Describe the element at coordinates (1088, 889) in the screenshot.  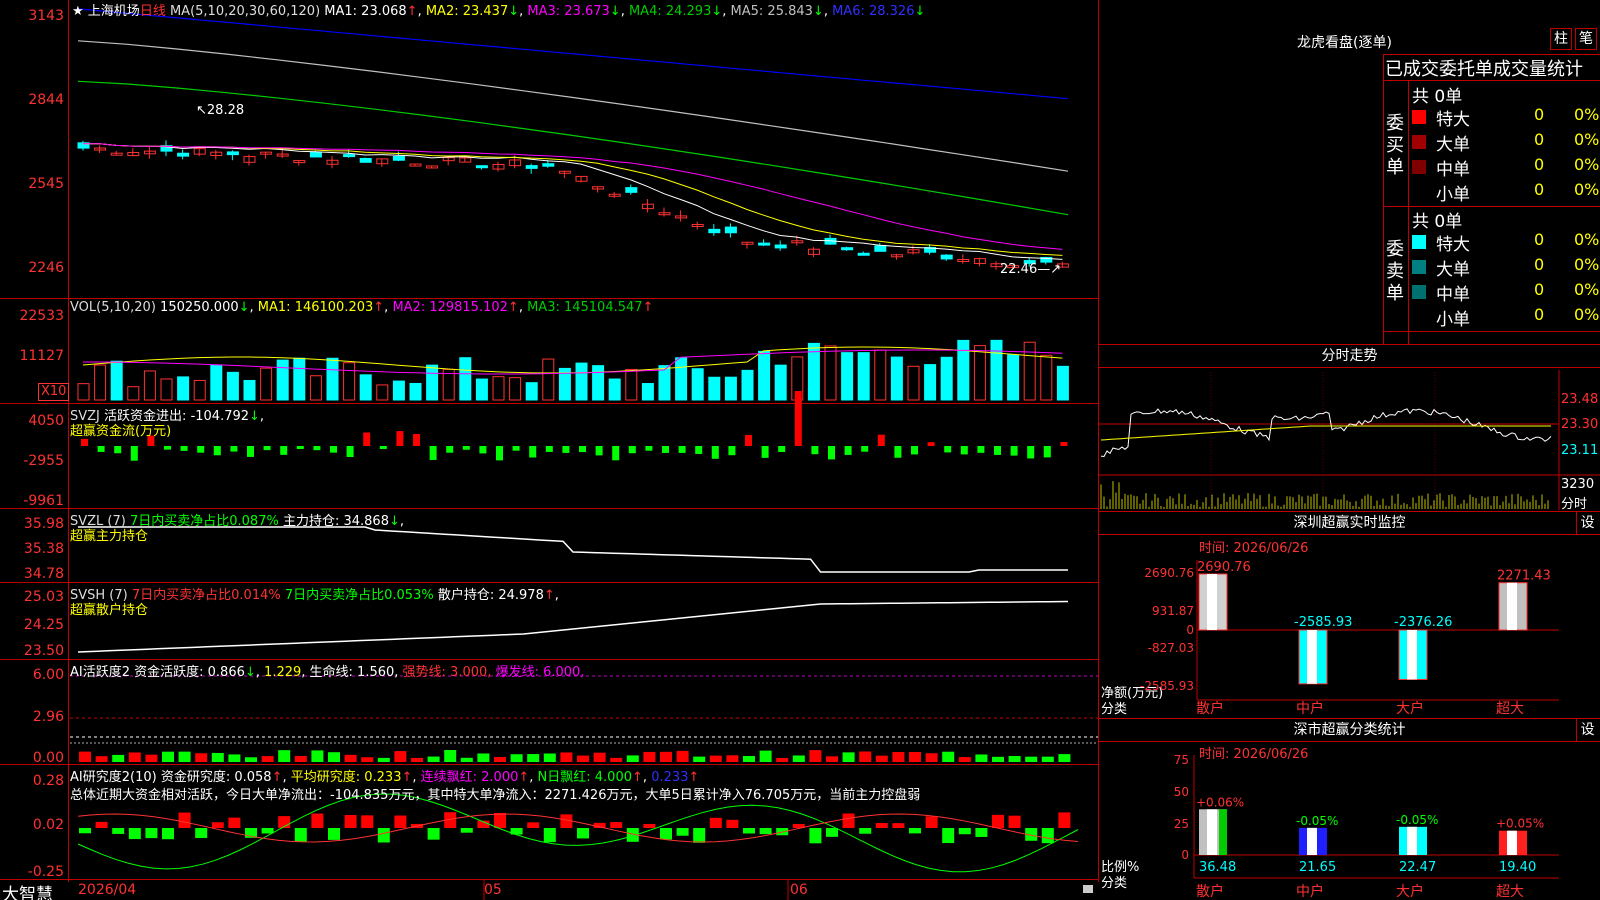
I see `lock-icon` at that location.